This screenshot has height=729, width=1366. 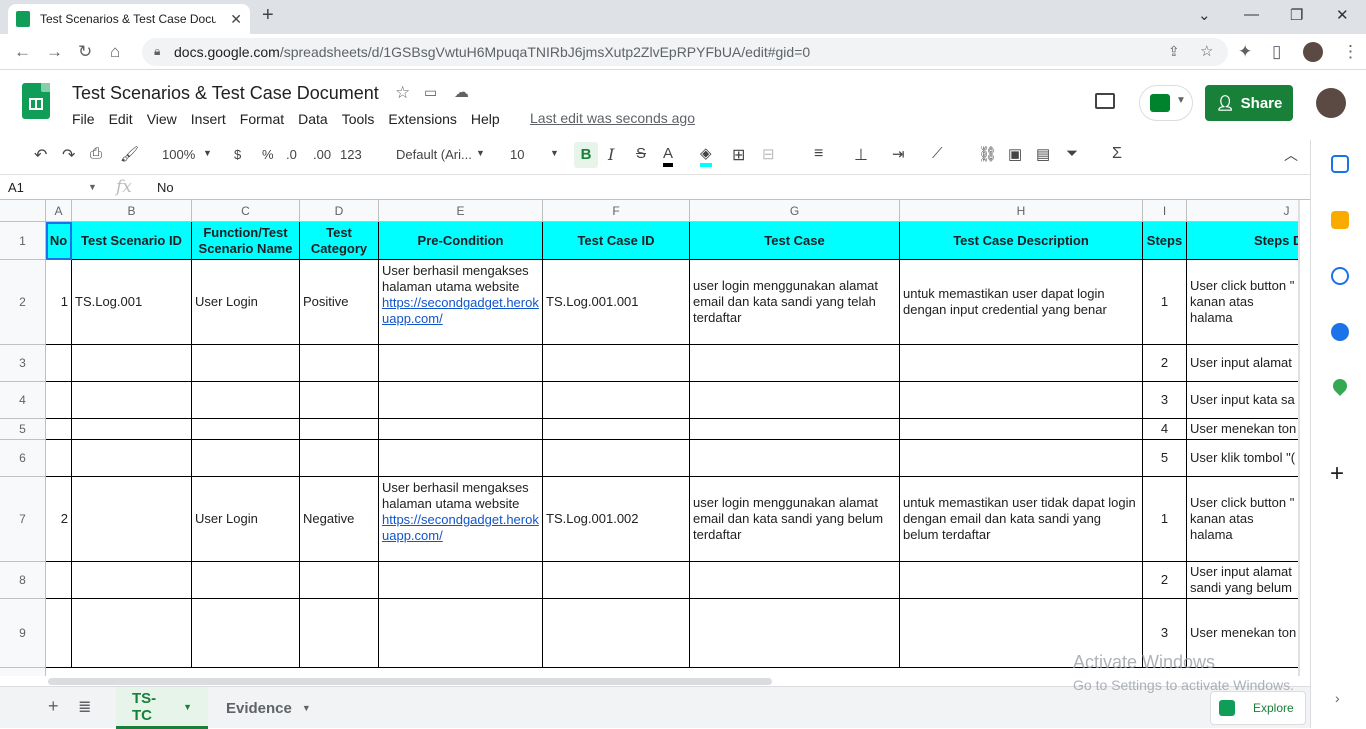 What do you see at coordinates (207, 153) in the screenshot?
I see `zoom-dropdown-icon: ▼` at bounding box center [207, 153].